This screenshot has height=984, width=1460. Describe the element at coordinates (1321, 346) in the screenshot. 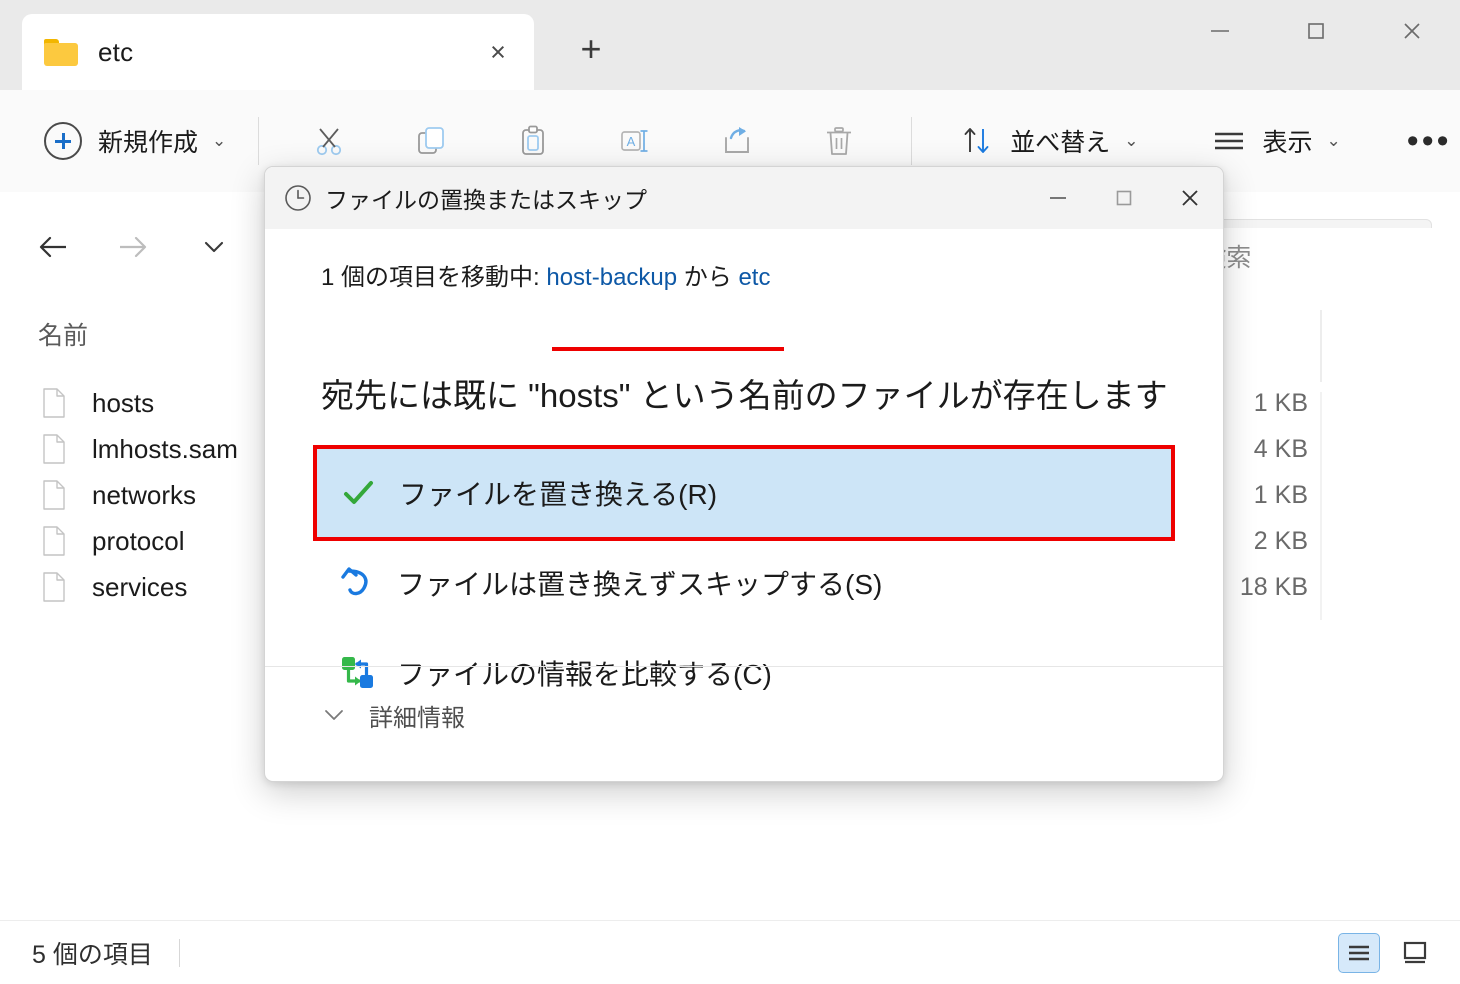

I see `column-divider` at that location.